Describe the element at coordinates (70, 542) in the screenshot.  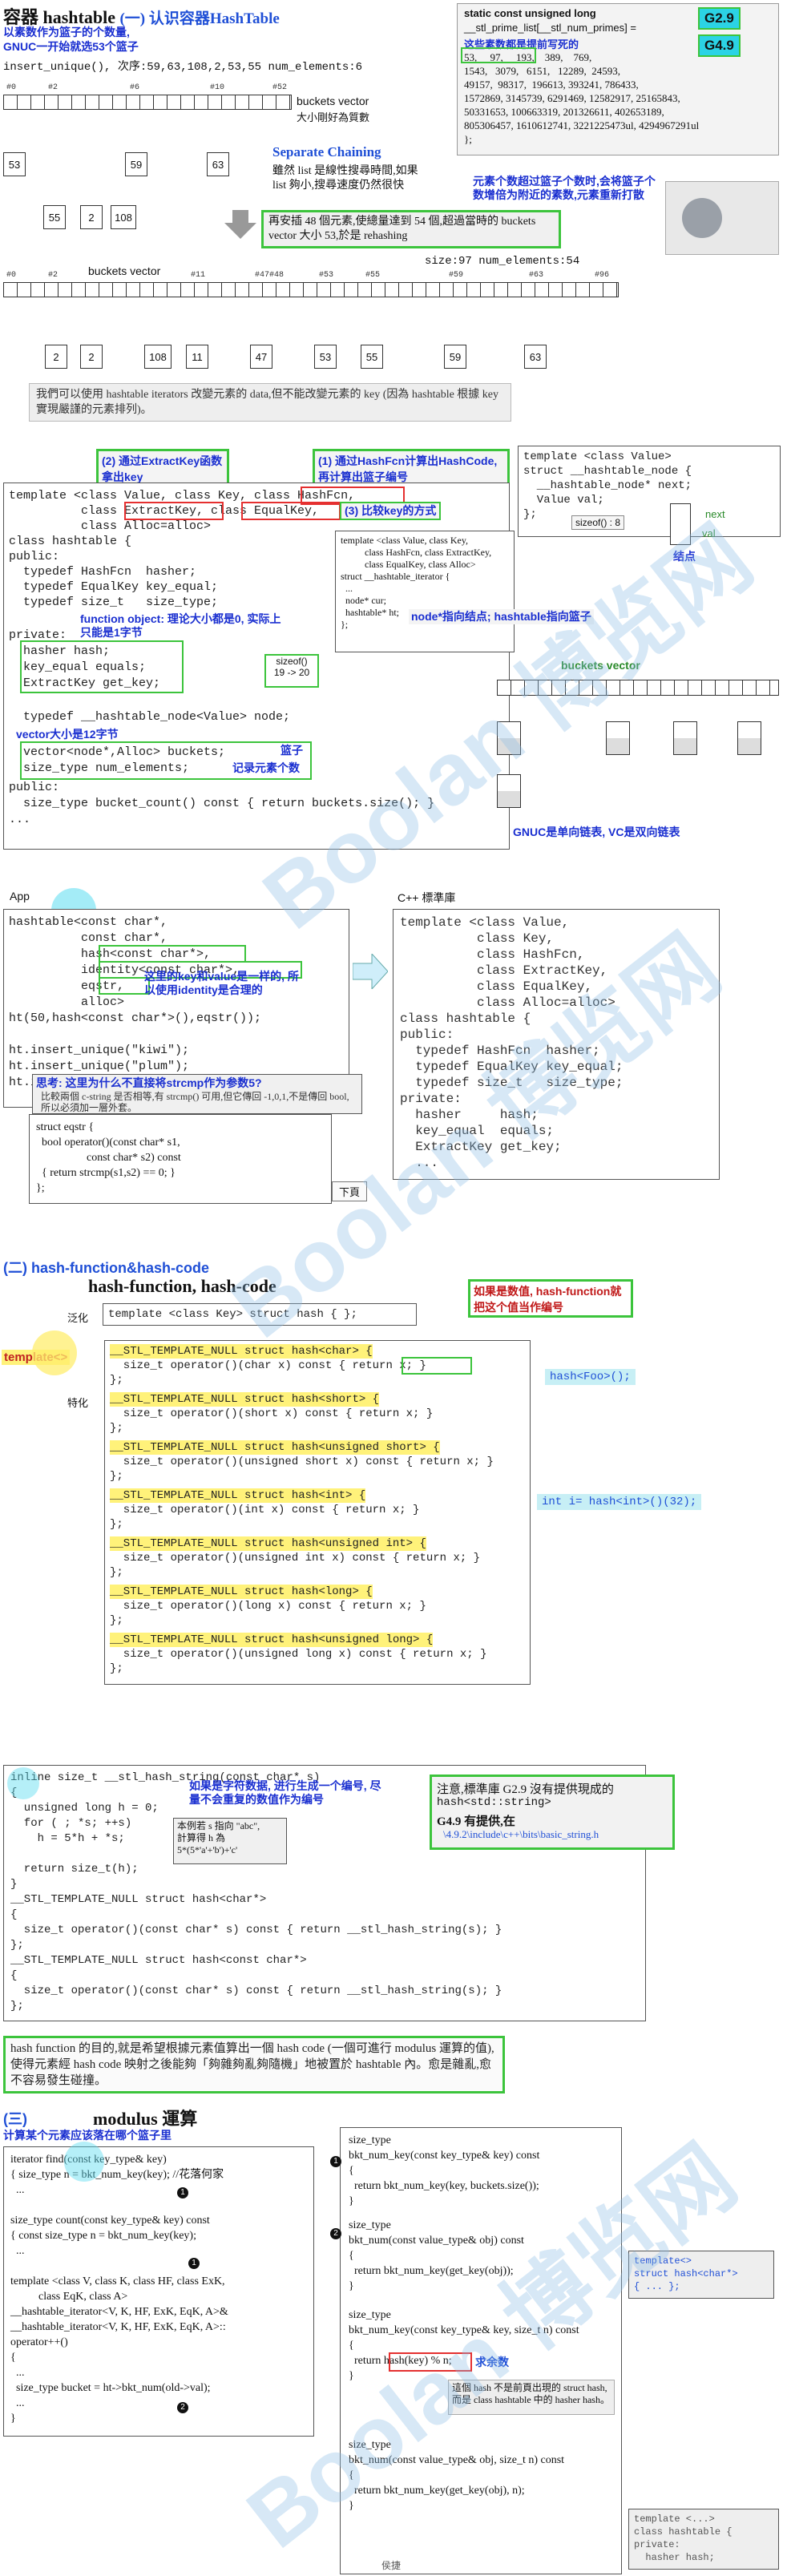
I see `code-line-3: class hashtable {` at that location.